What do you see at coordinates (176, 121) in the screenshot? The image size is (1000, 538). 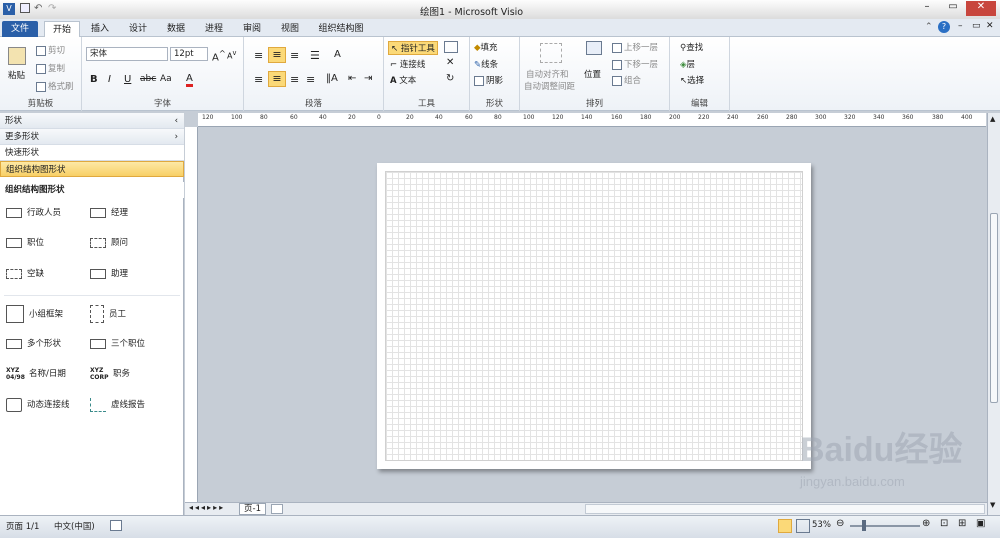 I see `collapse-panel-icon: ‹` at bounding box center [176, 121].